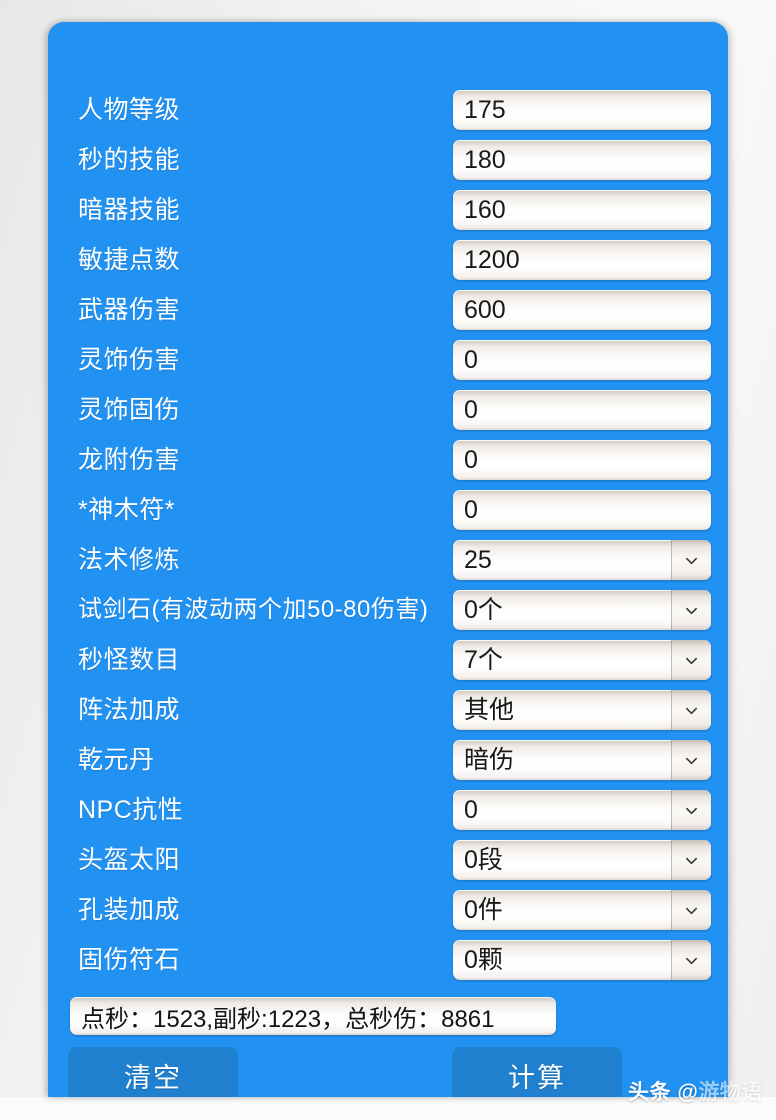  What do you see at coordinates (582, 960) in the screenshot?
I see `field-select: 0颗` at bounding box center [582, 960].